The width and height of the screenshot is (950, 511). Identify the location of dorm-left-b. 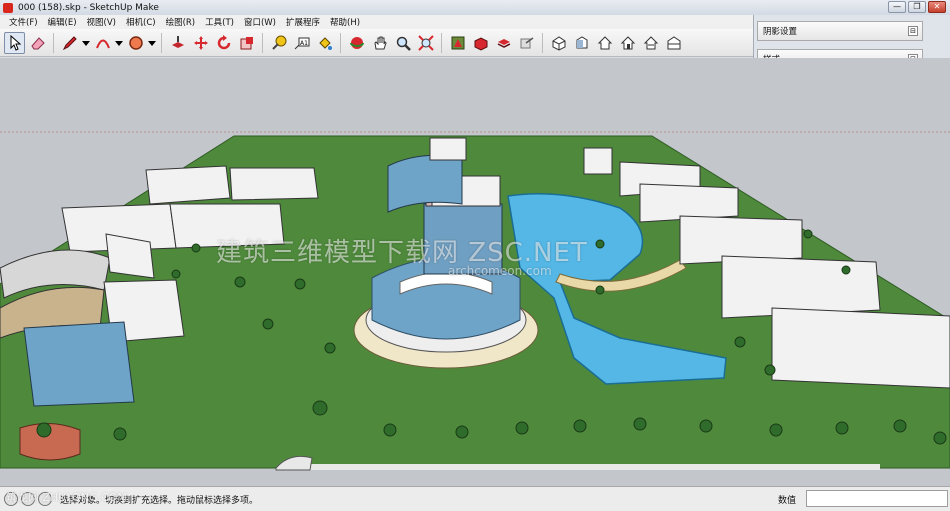
(274, 184).